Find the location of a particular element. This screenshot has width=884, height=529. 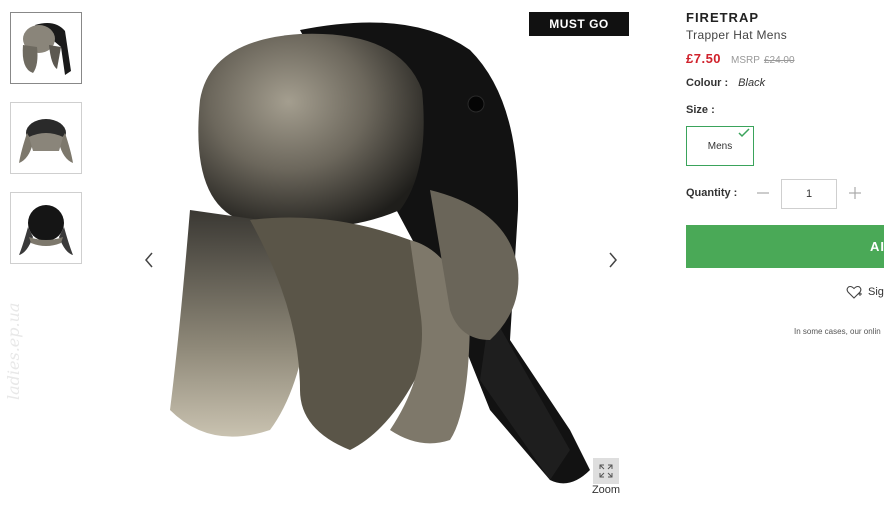

zoom-label: Zoom is located at coordinates (606, 490).